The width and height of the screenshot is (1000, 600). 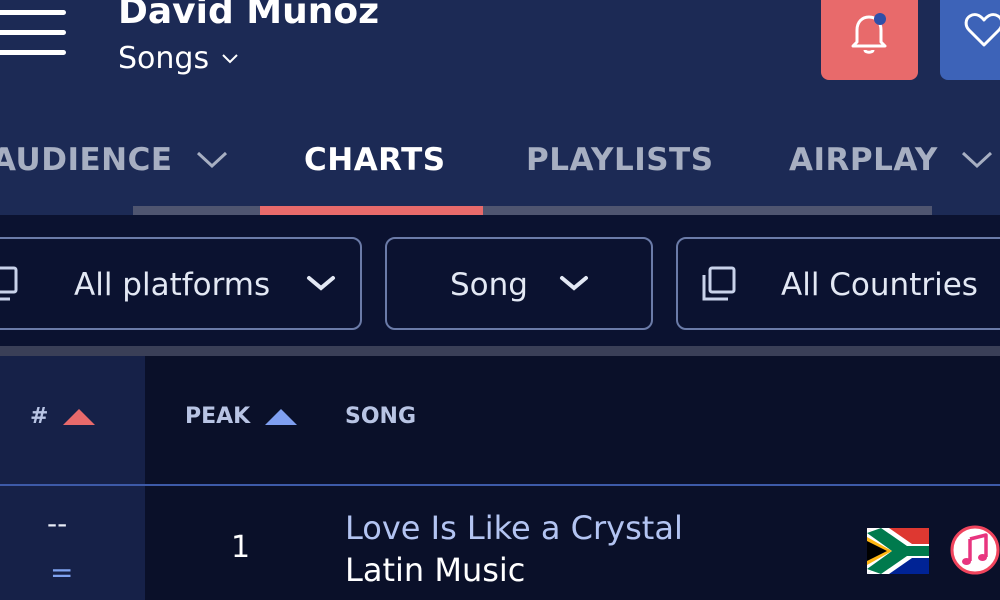 What do you see at coordinates (500, 351) in the screenshot?
I see `section-divider` at bounding box center [500, 351].